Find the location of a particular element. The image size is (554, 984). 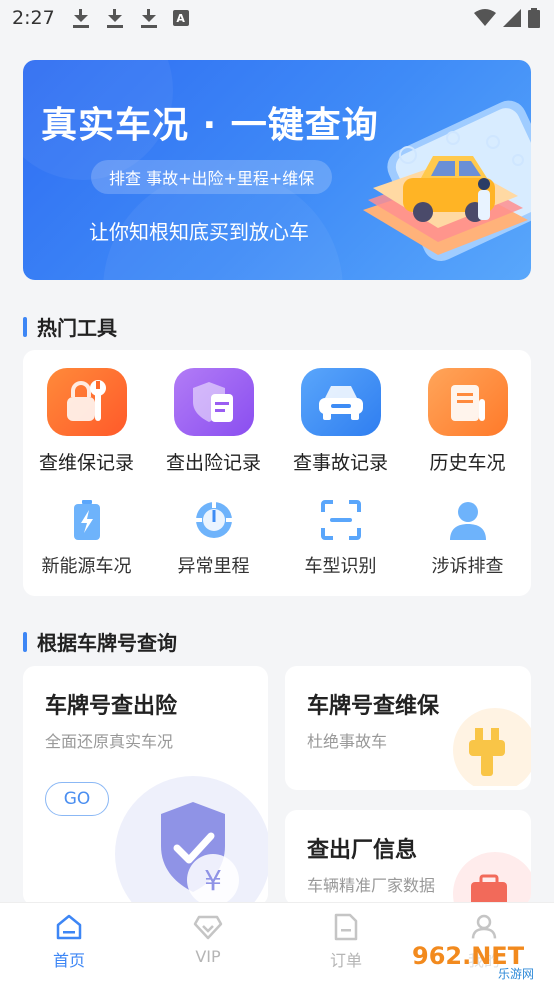

tool-label: 查维保记录 is located at coordinates (86, 463).